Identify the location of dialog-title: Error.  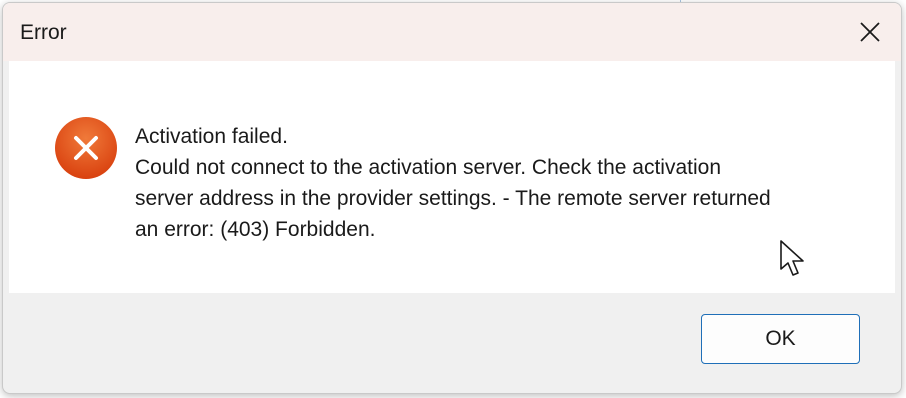
(43, 32).